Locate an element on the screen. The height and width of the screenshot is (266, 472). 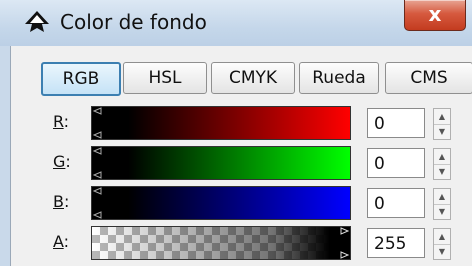
tab-cmyk: CMYK is located at coordinates (253, 78).